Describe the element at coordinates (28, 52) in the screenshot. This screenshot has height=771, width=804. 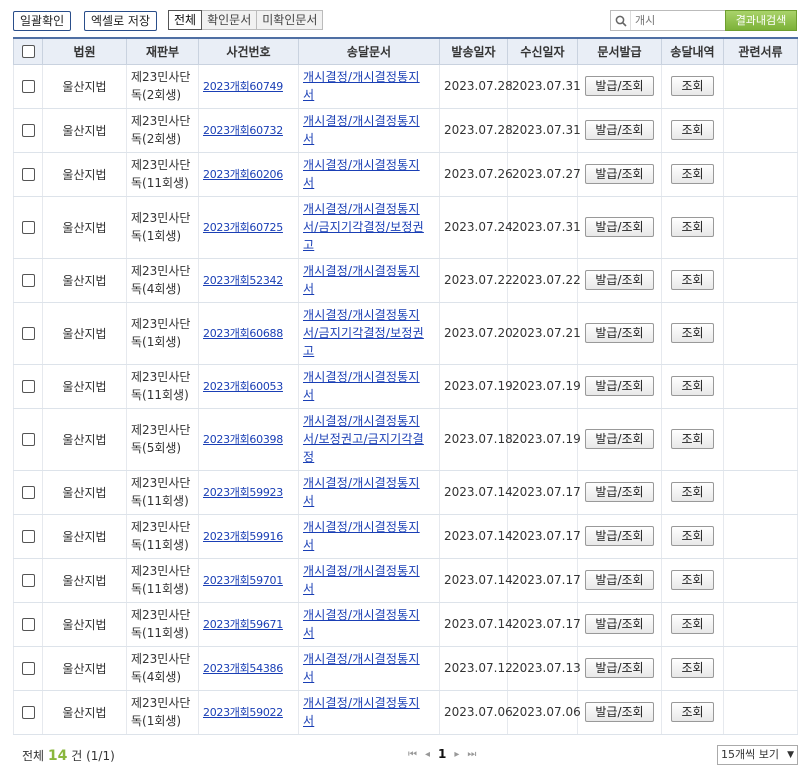
I see `select-all-checkbox` at that location.